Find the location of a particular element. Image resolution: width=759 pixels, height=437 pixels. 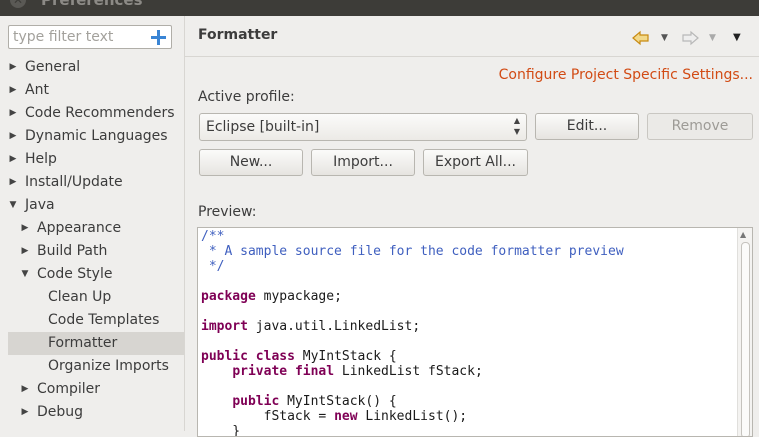

tree-item-label: Formatter is located at coordinates (83, 343).